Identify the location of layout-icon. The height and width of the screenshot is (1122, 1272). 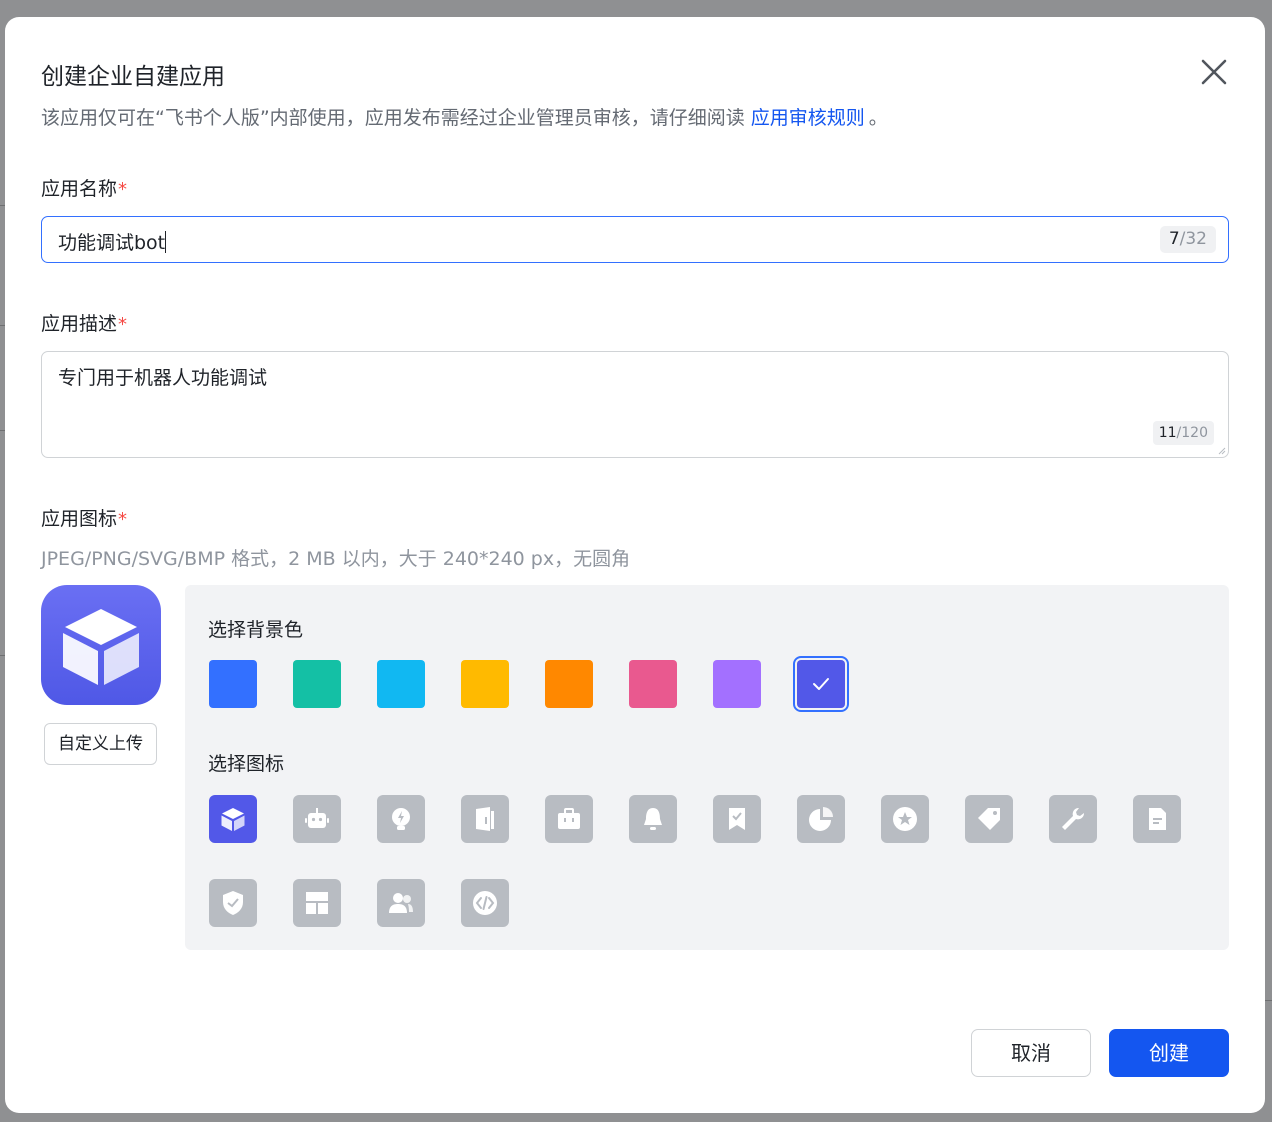
(317, 903).